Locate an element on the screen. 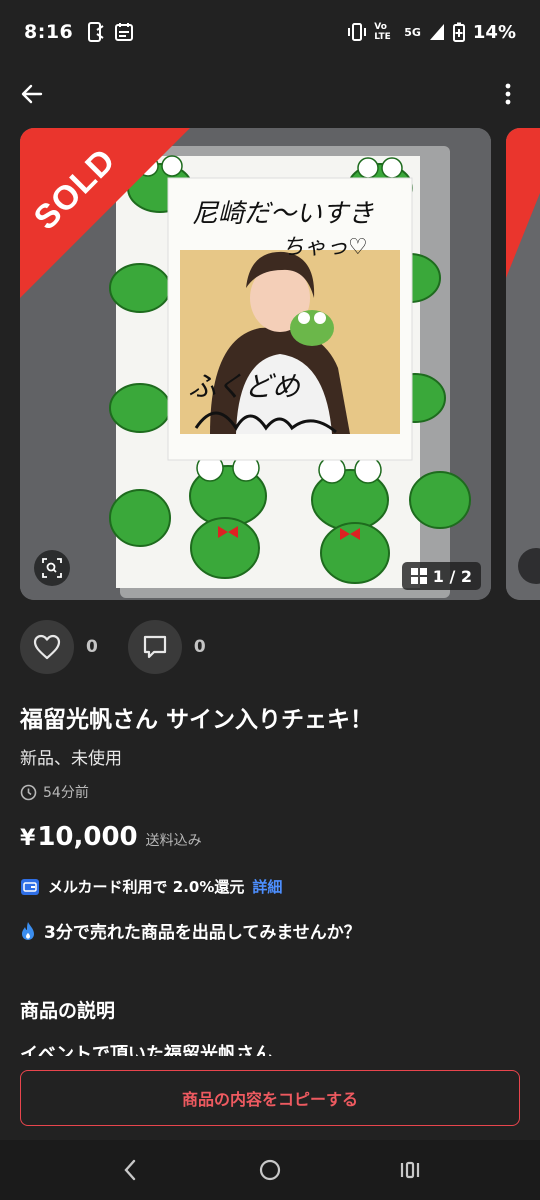 This screenshot has height=1200, width=540. listing-promo-text: 3分で売れた商品を出品してみませんか？ is located at coordinates (202, 933).